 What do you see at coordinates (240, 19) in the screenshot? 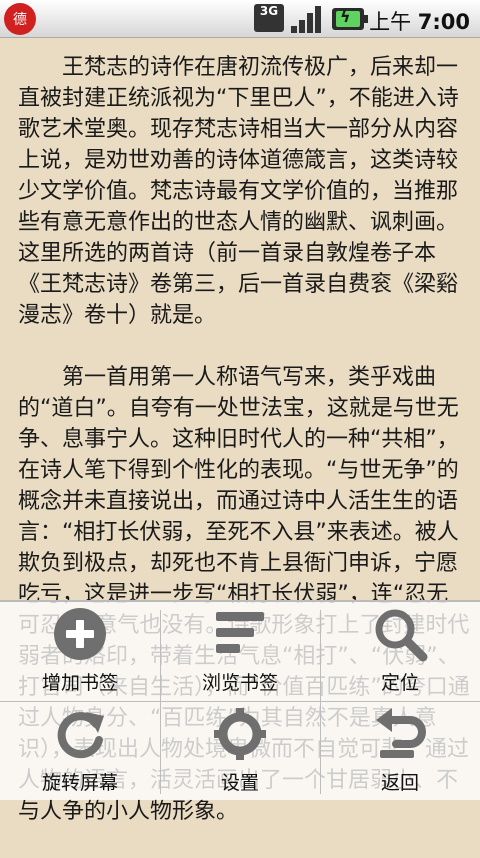
I see `status-bar: 德 3G ϟ 上午 7:00` at bounding box center [240, 19].